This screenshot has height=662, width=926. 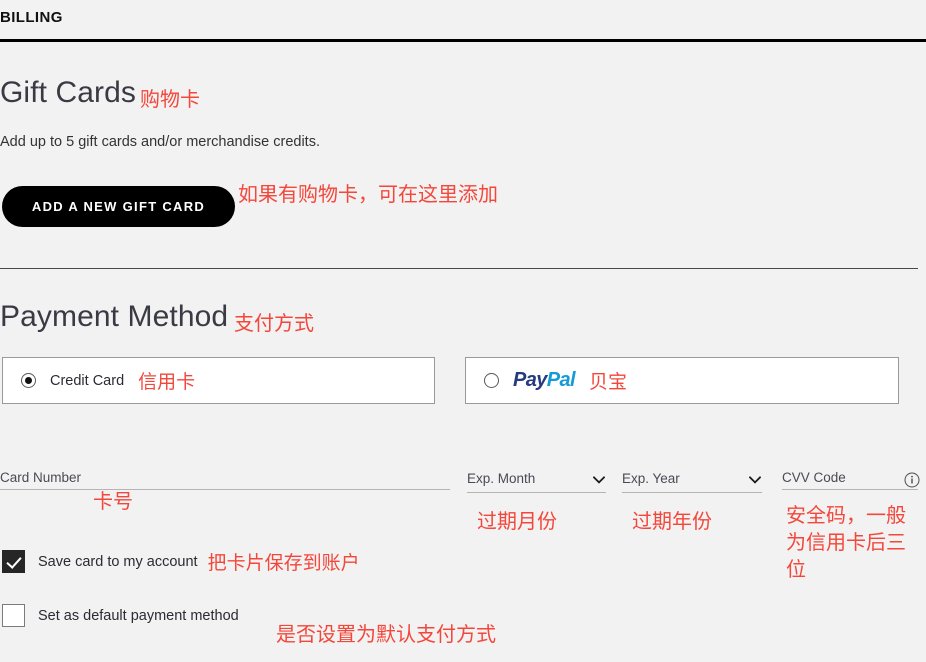 What do you see at coordinates (912, 480) in the screenshot?
I see `info-circle-icon` at bounding box center [912, 480].